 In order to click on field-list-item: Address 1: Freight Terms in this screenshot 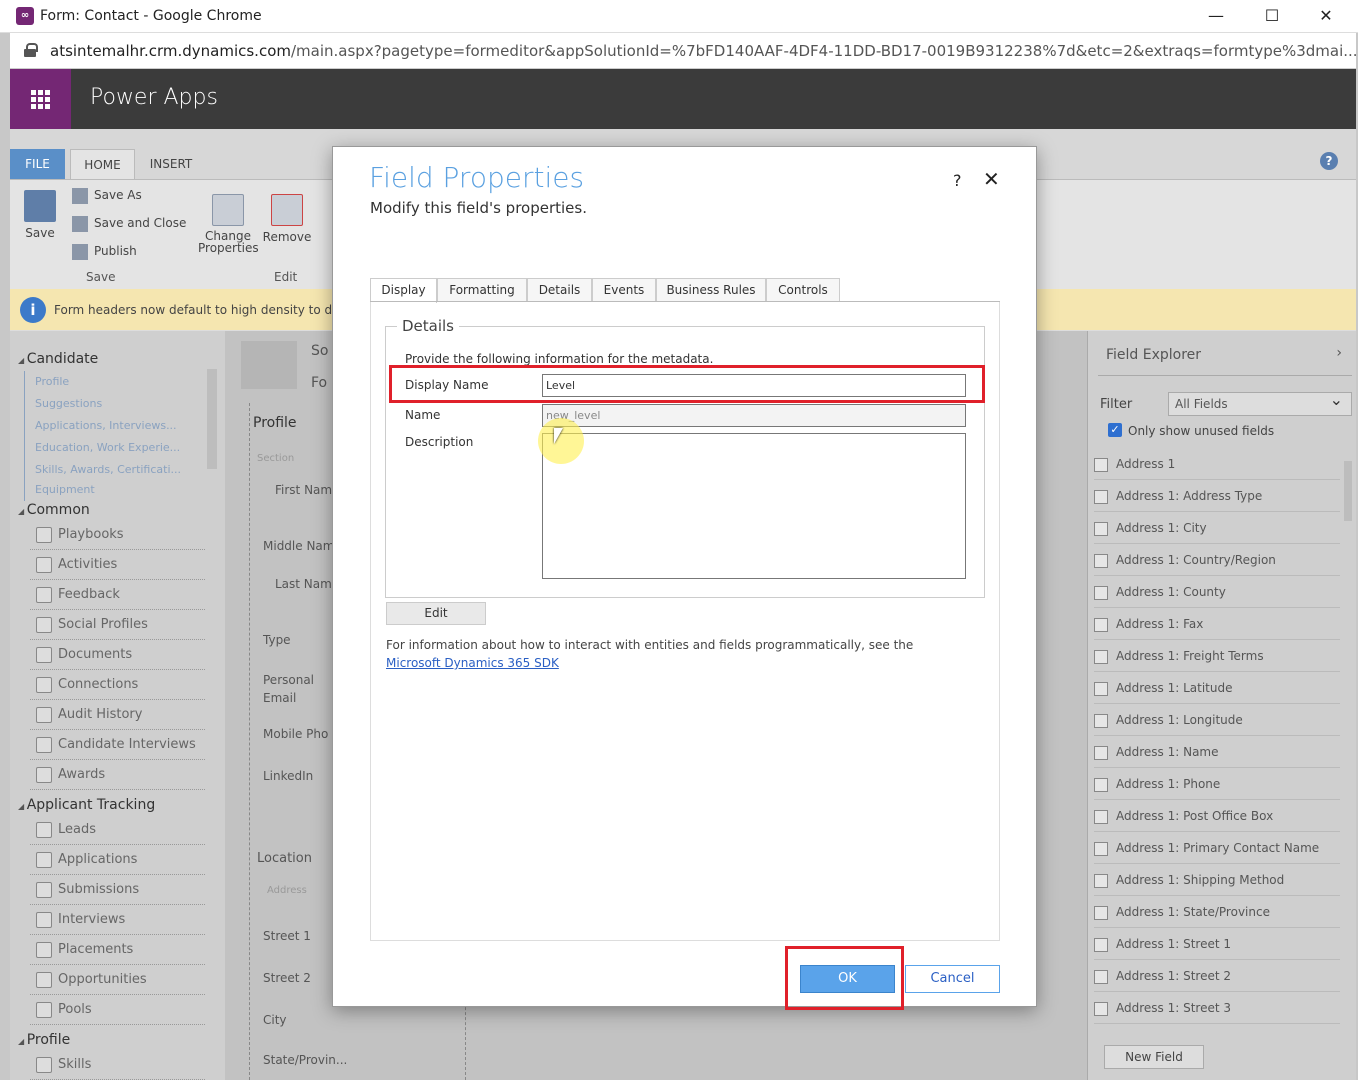, I will do `click(1217, 656)`.